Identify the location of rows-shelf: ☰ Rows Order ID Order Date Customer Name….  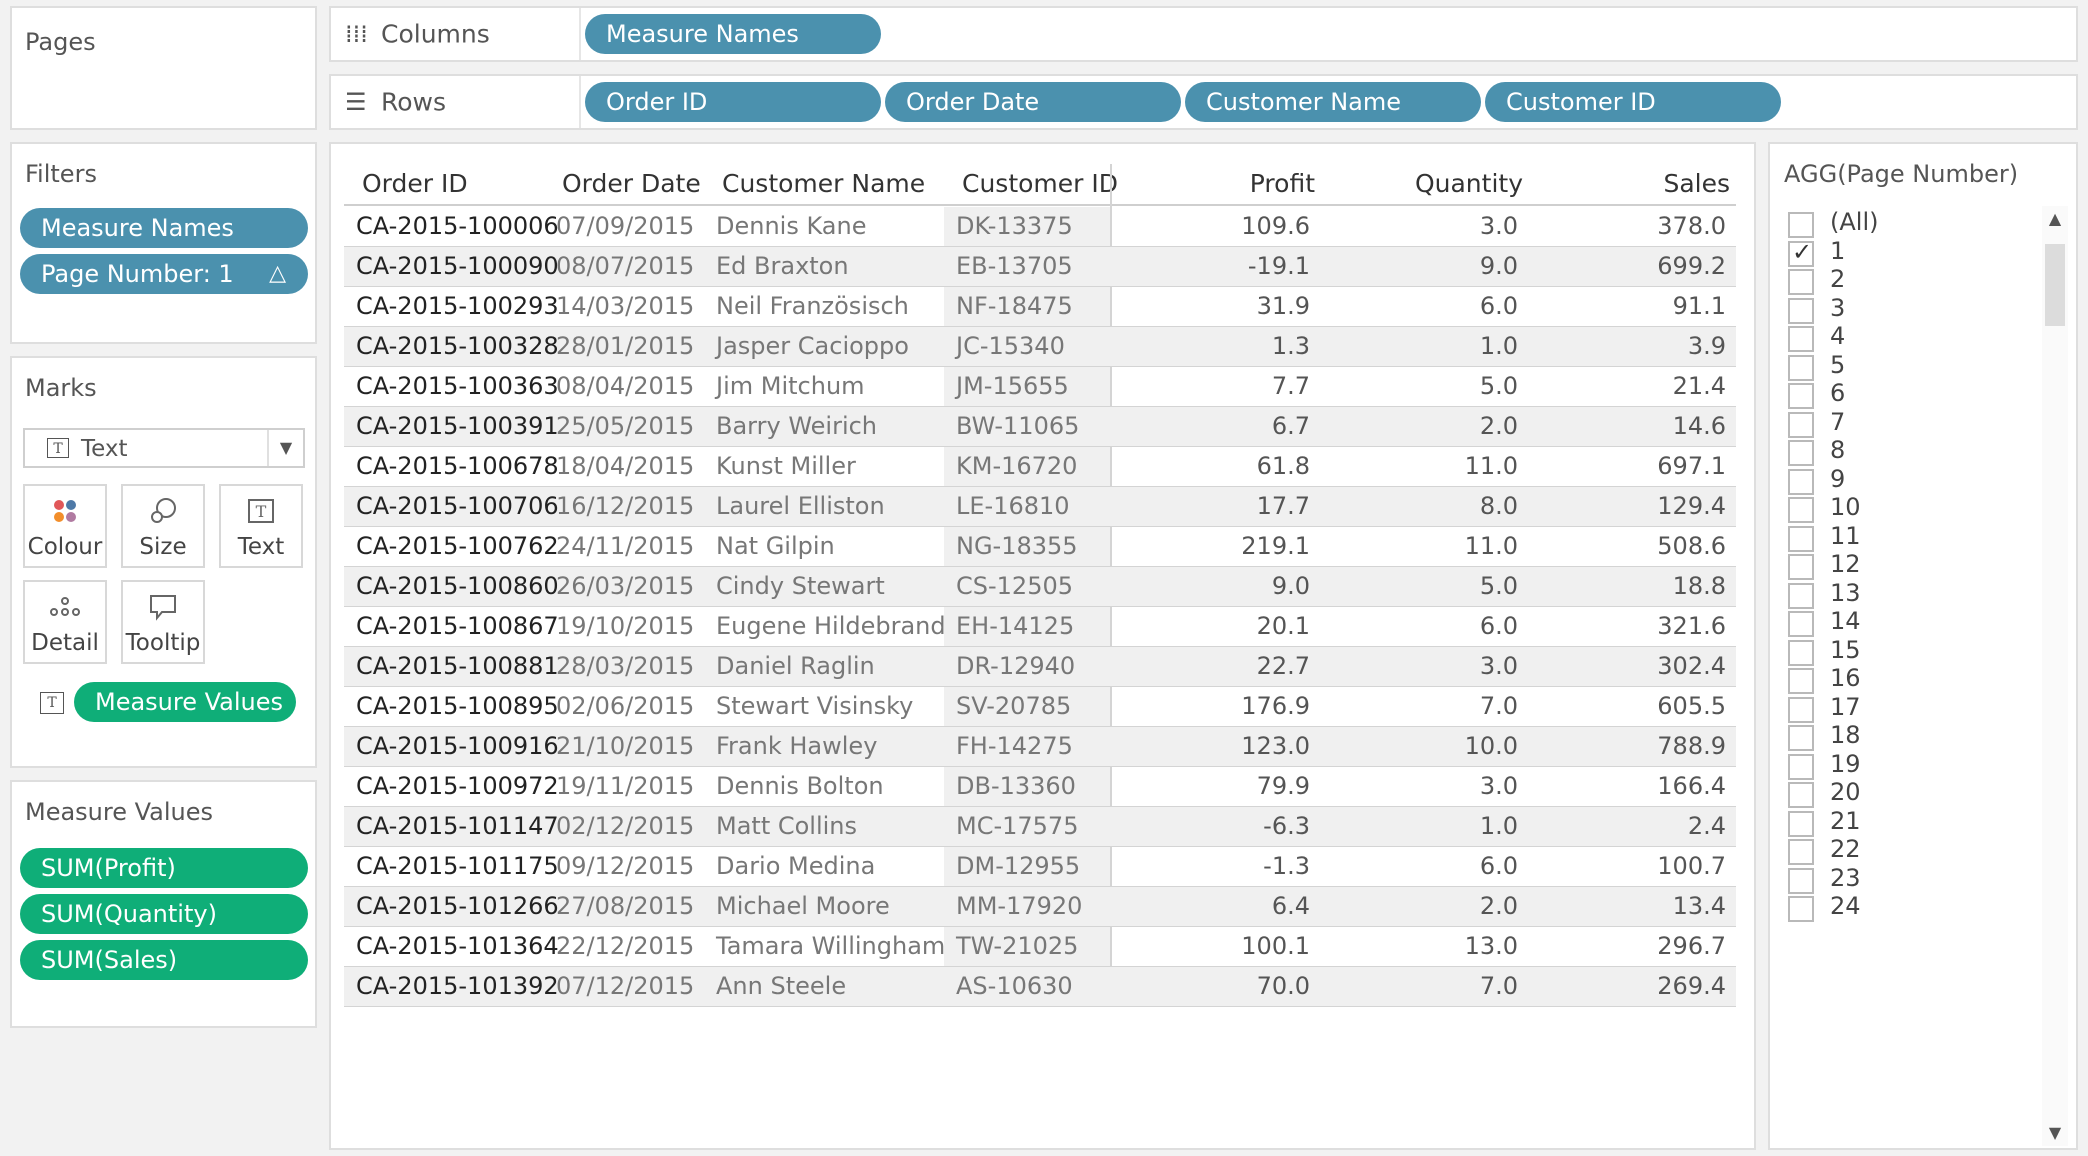
(1203, 102).